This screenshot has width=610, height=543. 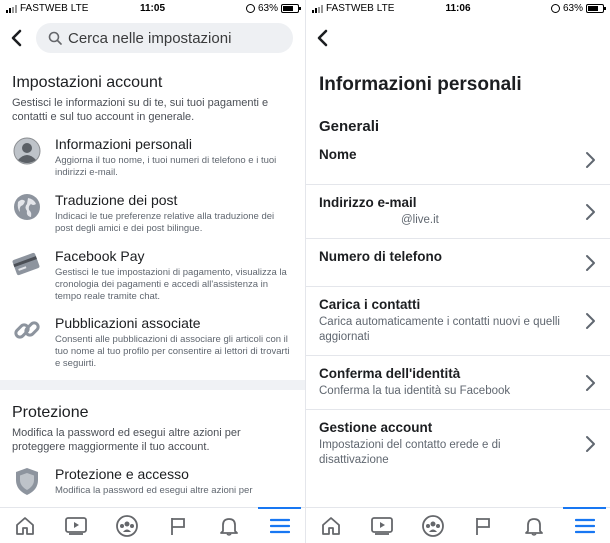 I want to click on globe-icon, so click(x=27, y=207).